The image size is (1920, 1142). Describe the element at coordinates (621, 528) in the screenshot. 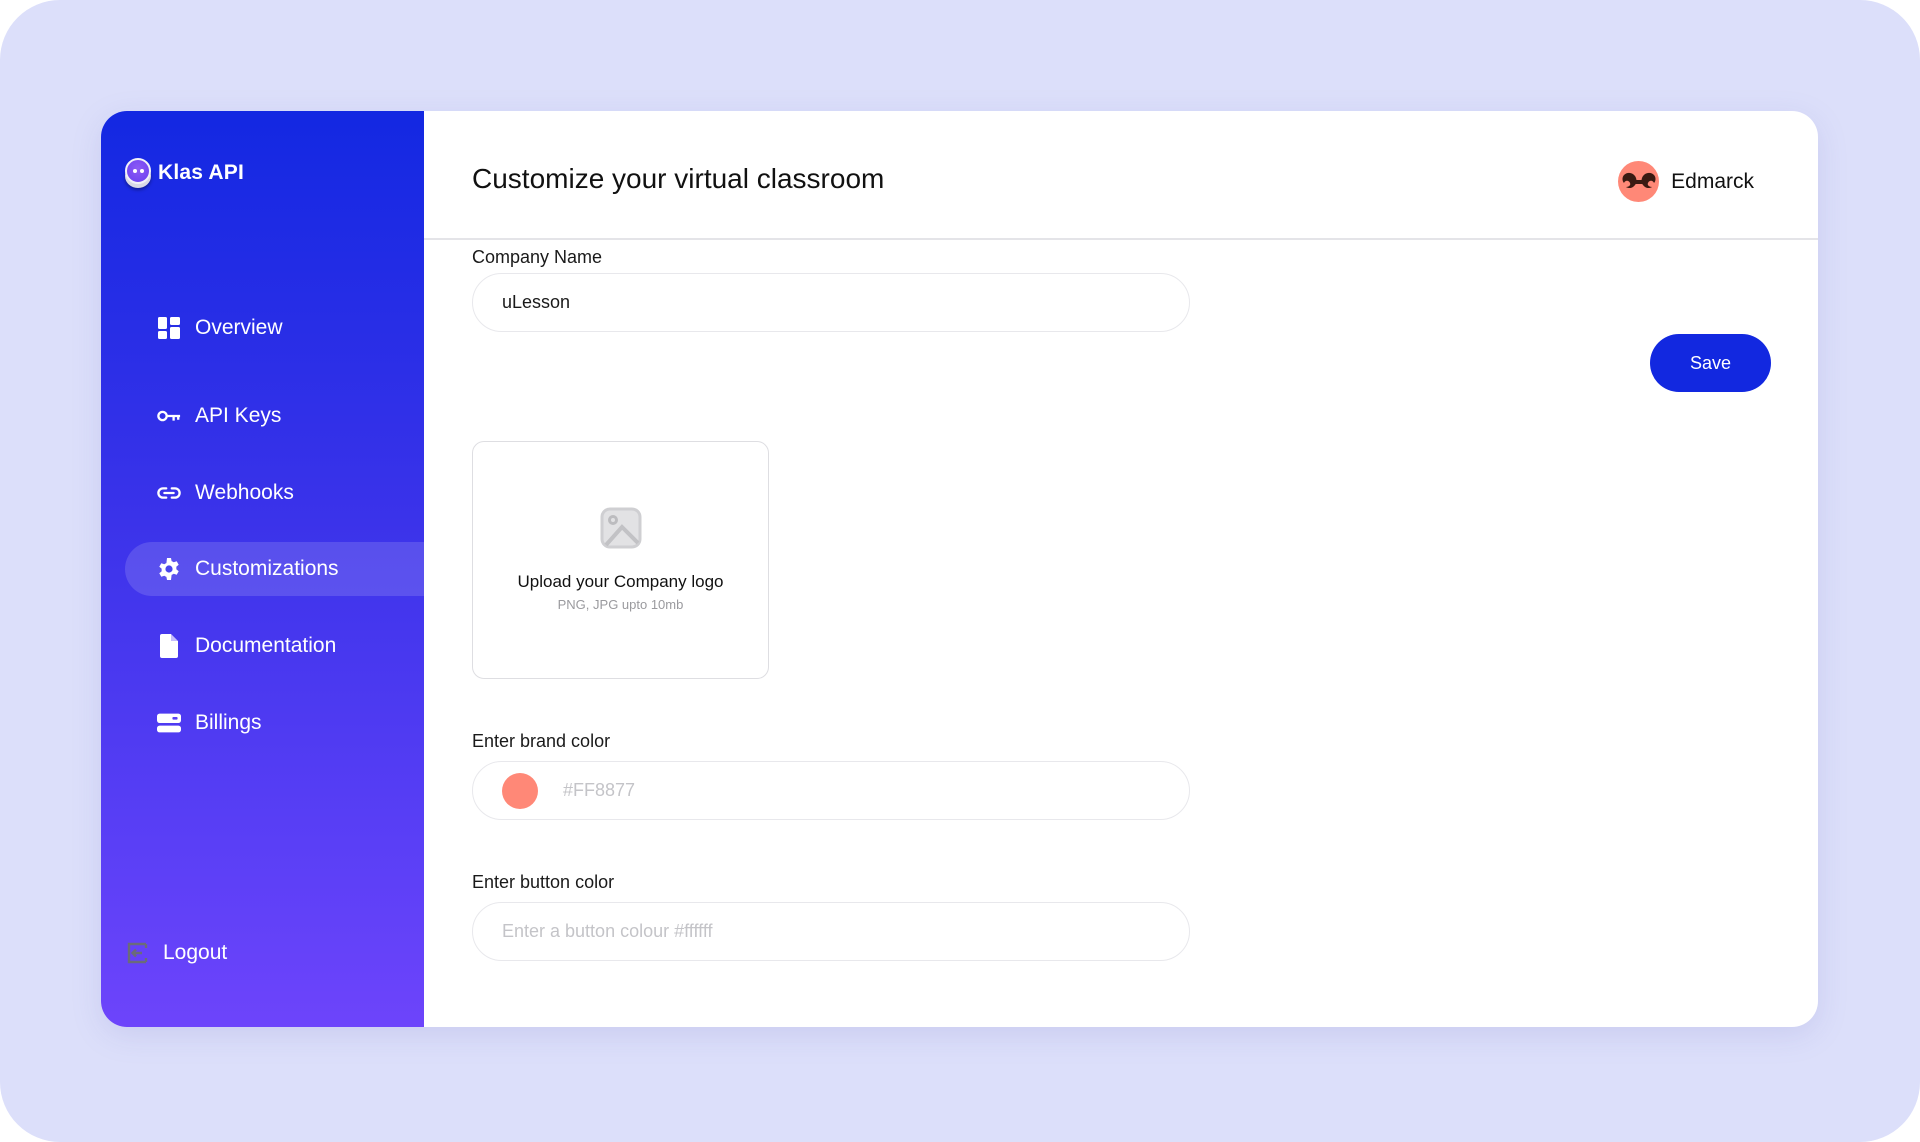

I see `image-placeholder-icon` at that location.